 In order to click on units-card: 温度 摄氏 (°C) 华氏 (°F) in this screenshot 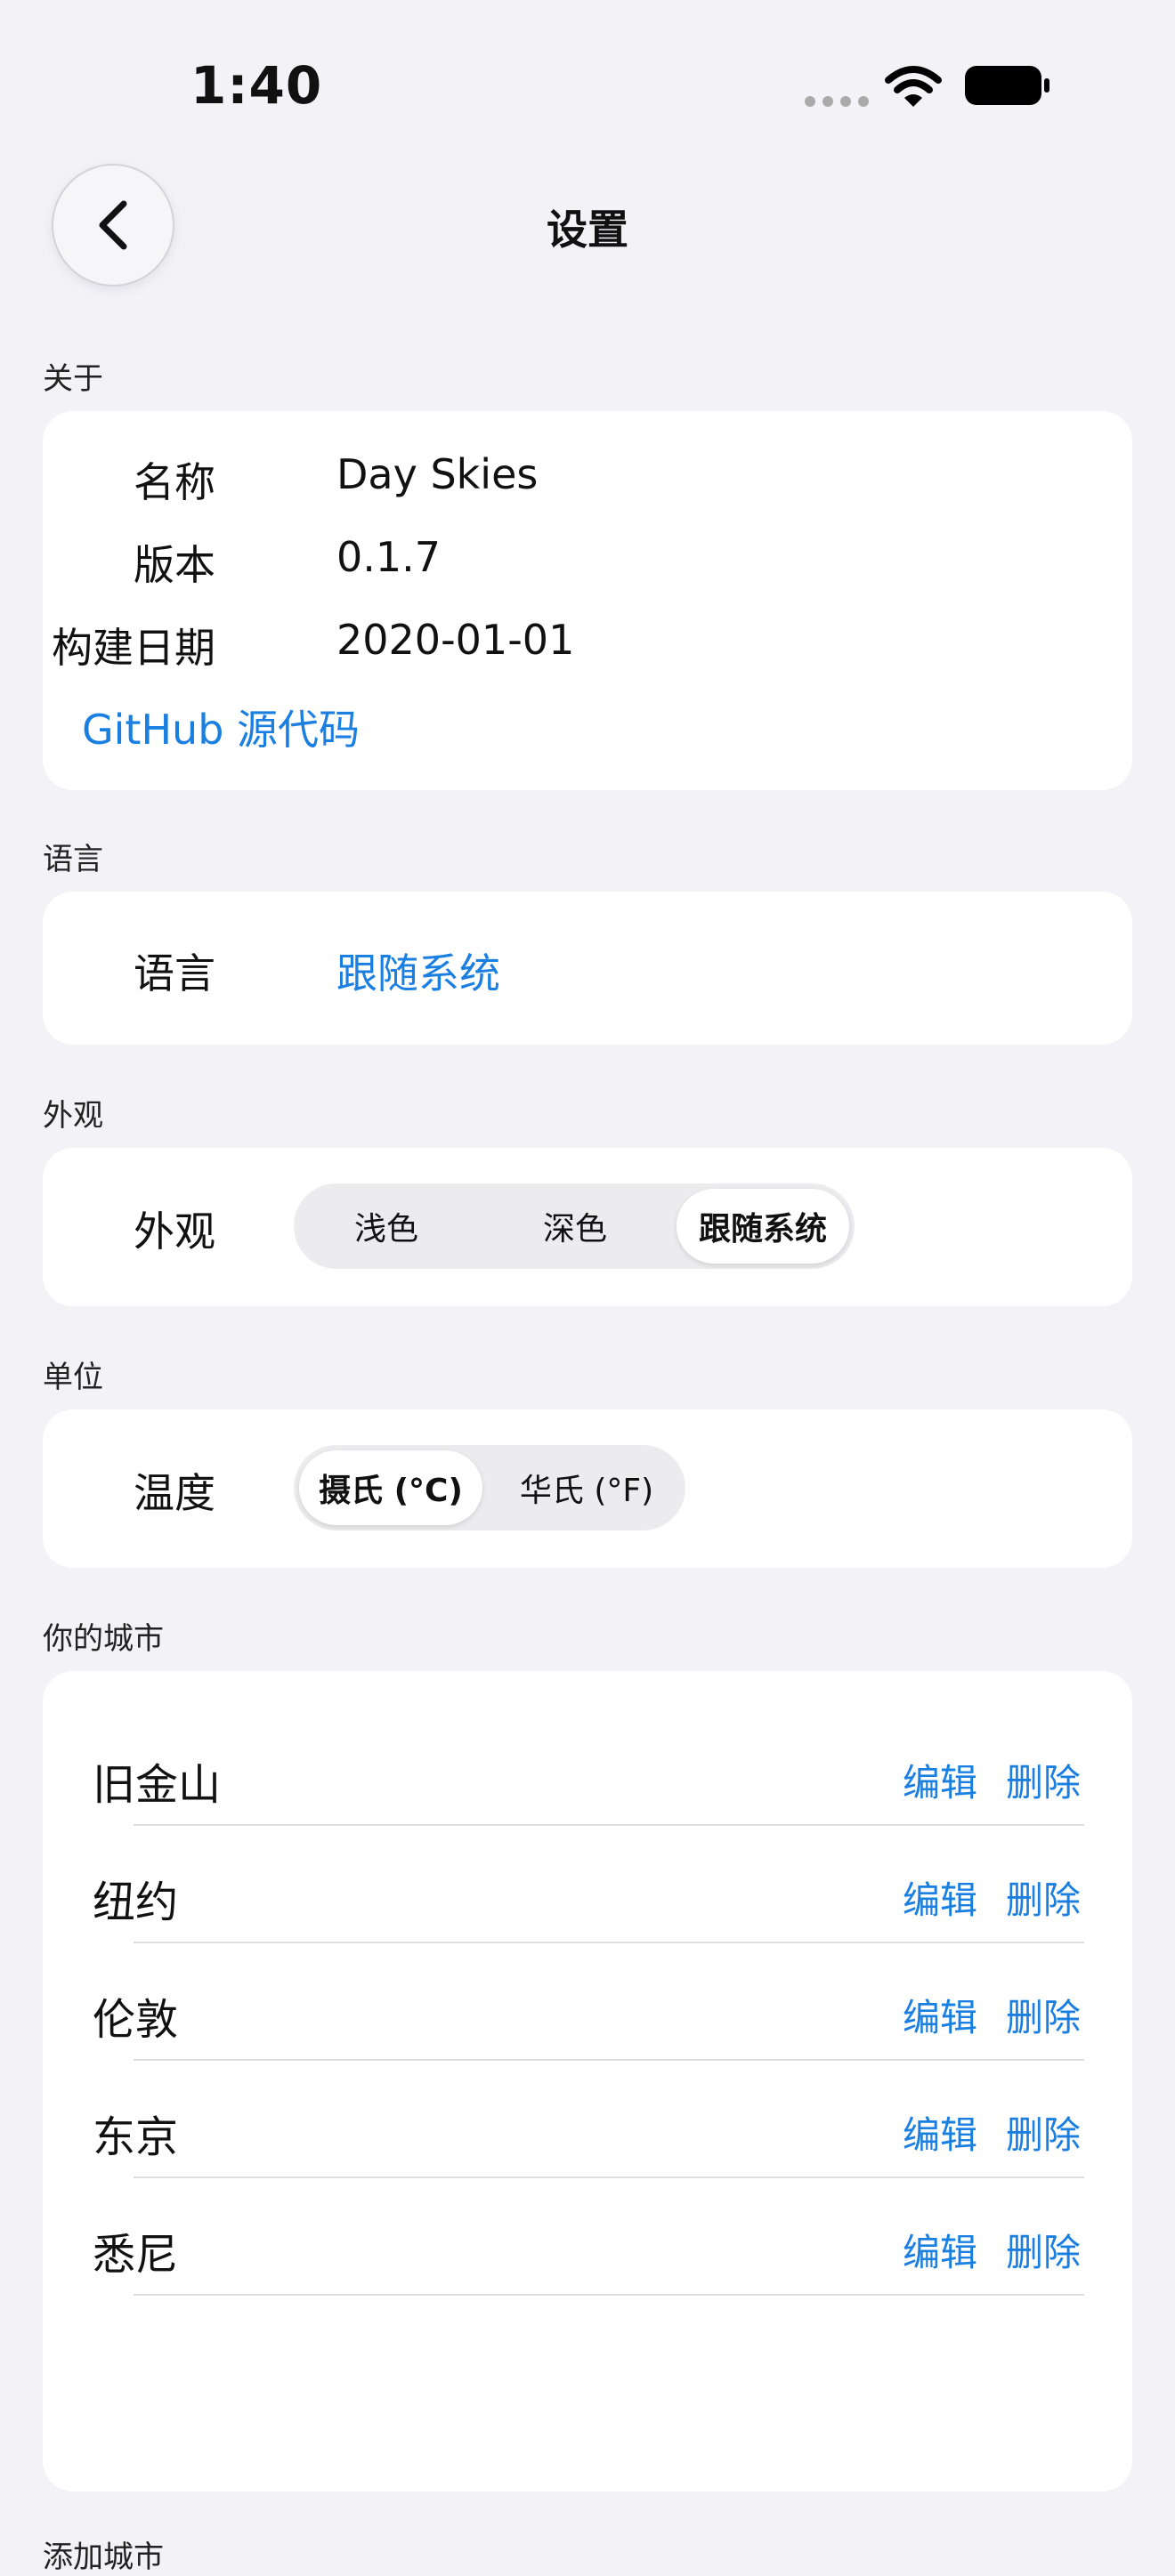, I will do `click(587, 1488)`.